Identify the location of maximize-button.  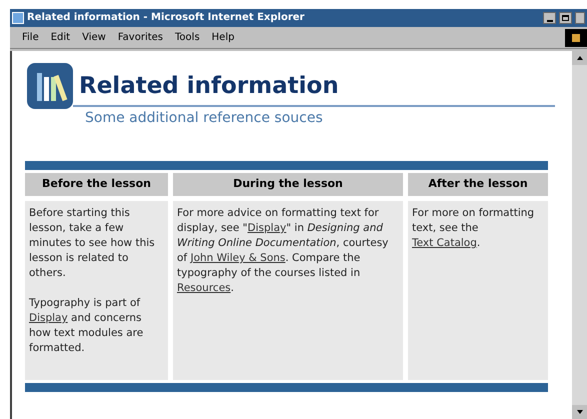
(565, 18).